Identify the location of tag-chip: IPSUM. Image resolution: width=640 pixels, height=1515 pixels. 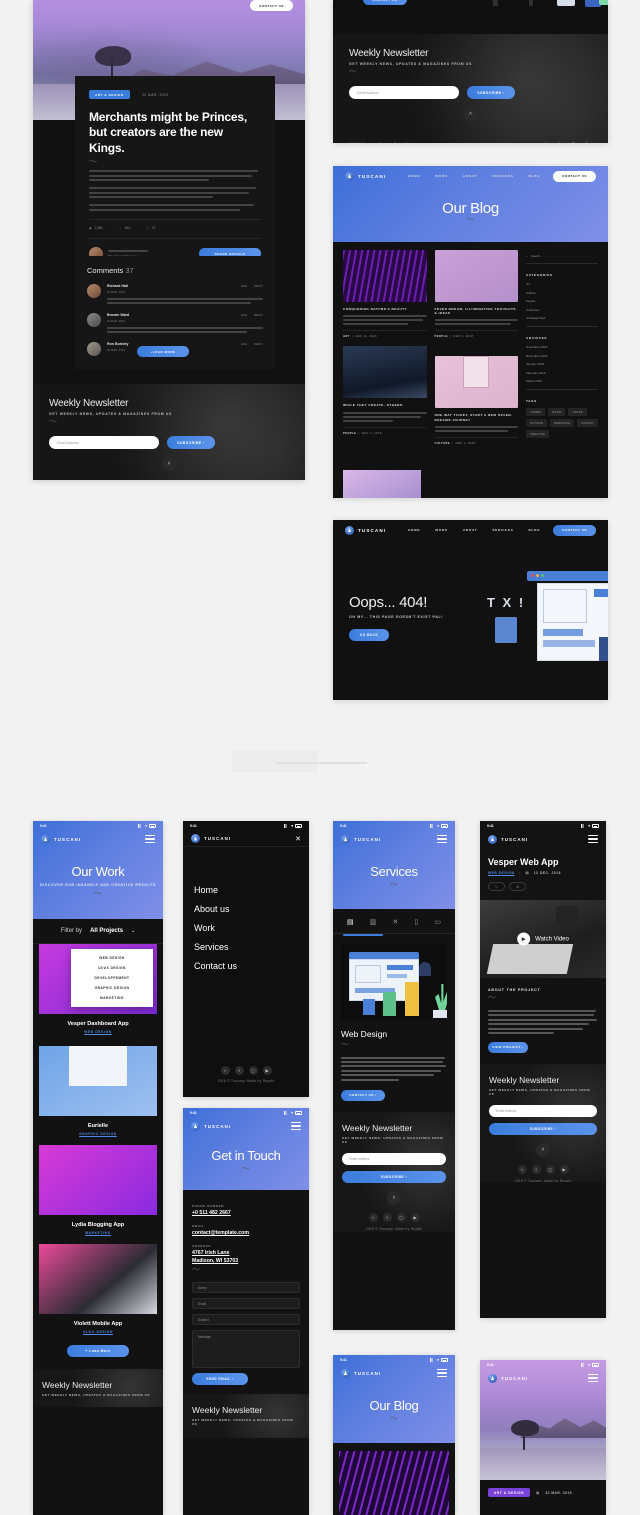
(556, 412).